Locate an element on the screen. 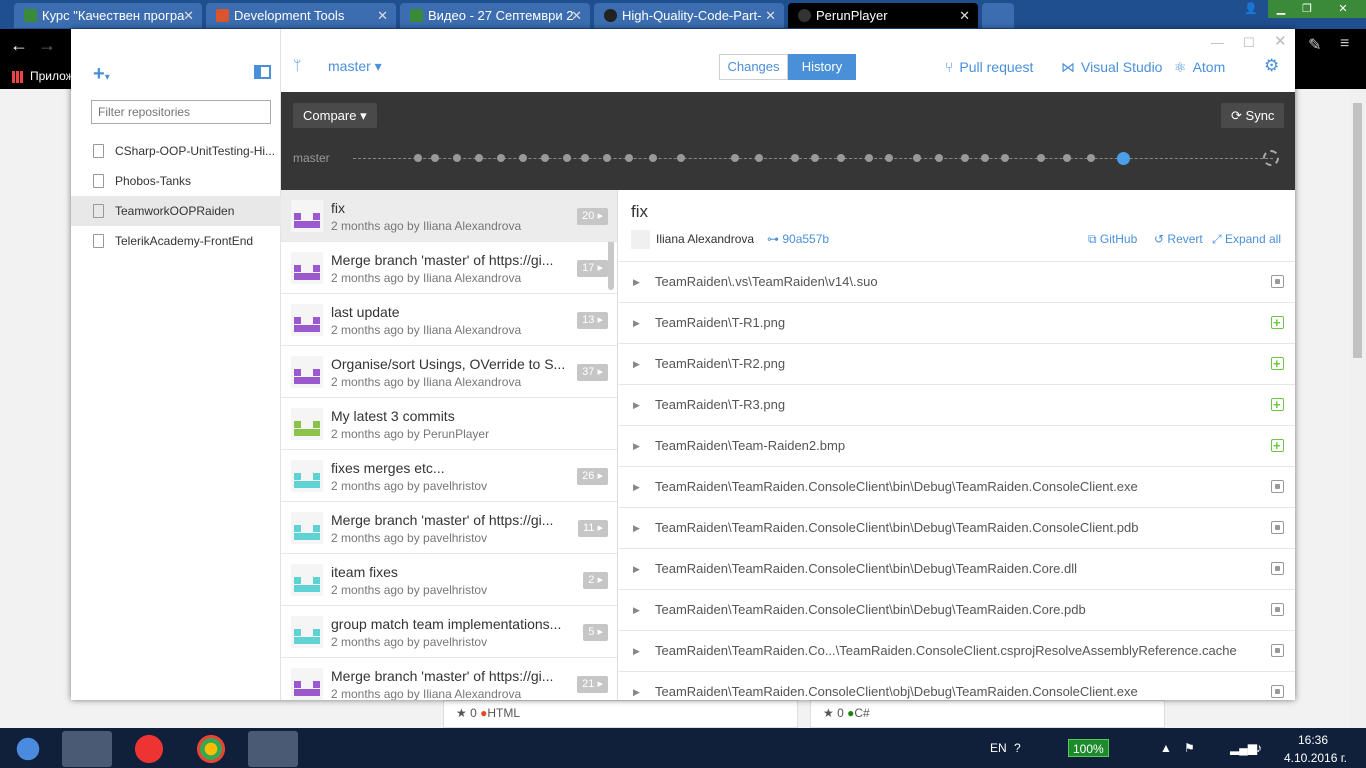  toggle-sidebar-icon is located at coordinates (262, 72).